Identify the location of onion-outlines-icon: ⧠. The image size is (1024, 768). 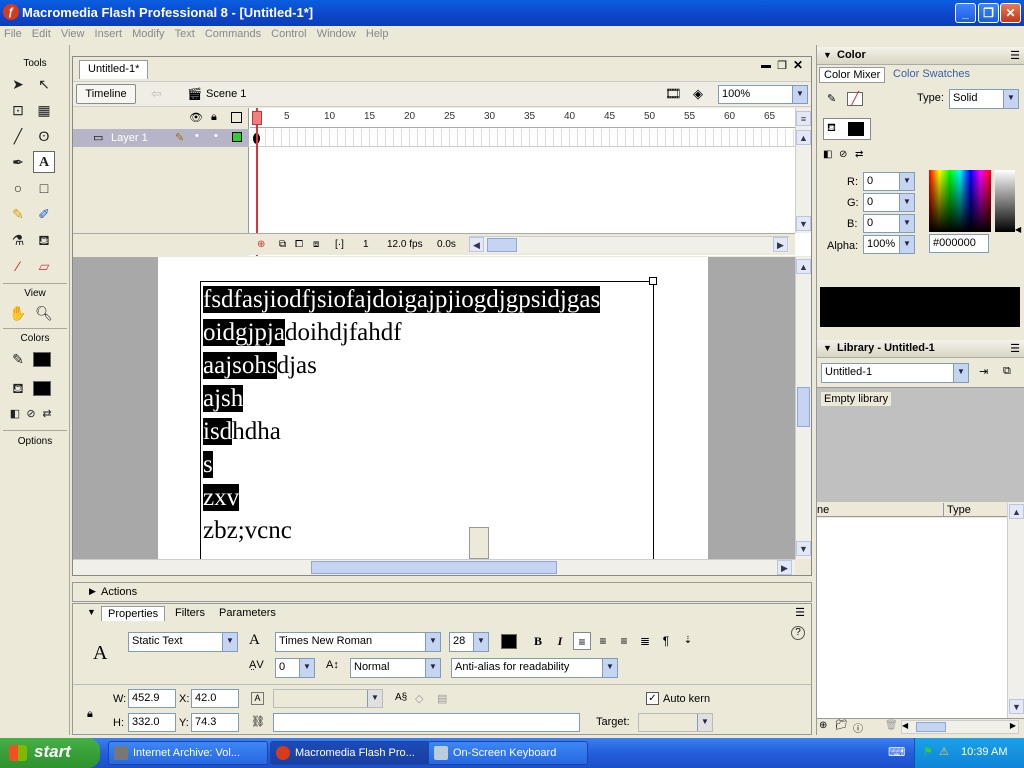
(299, 244).